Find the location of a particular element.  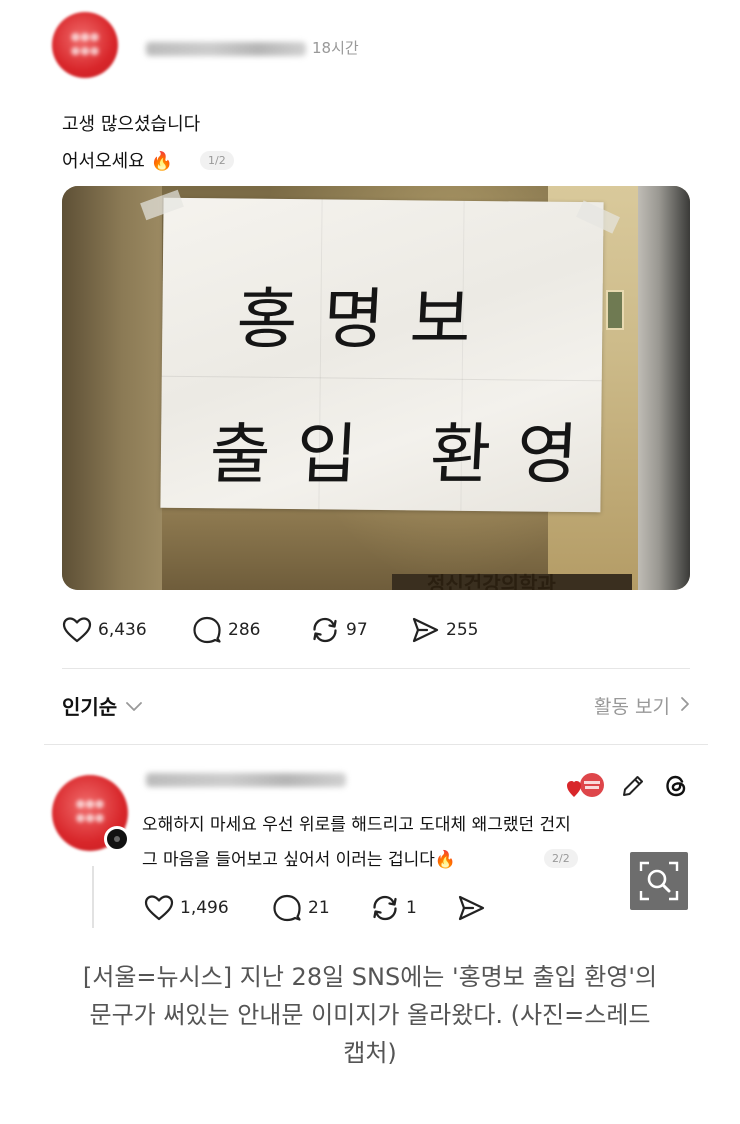

reply-action-bar: 1,496 21 1 is located at coordinates (324, 908).